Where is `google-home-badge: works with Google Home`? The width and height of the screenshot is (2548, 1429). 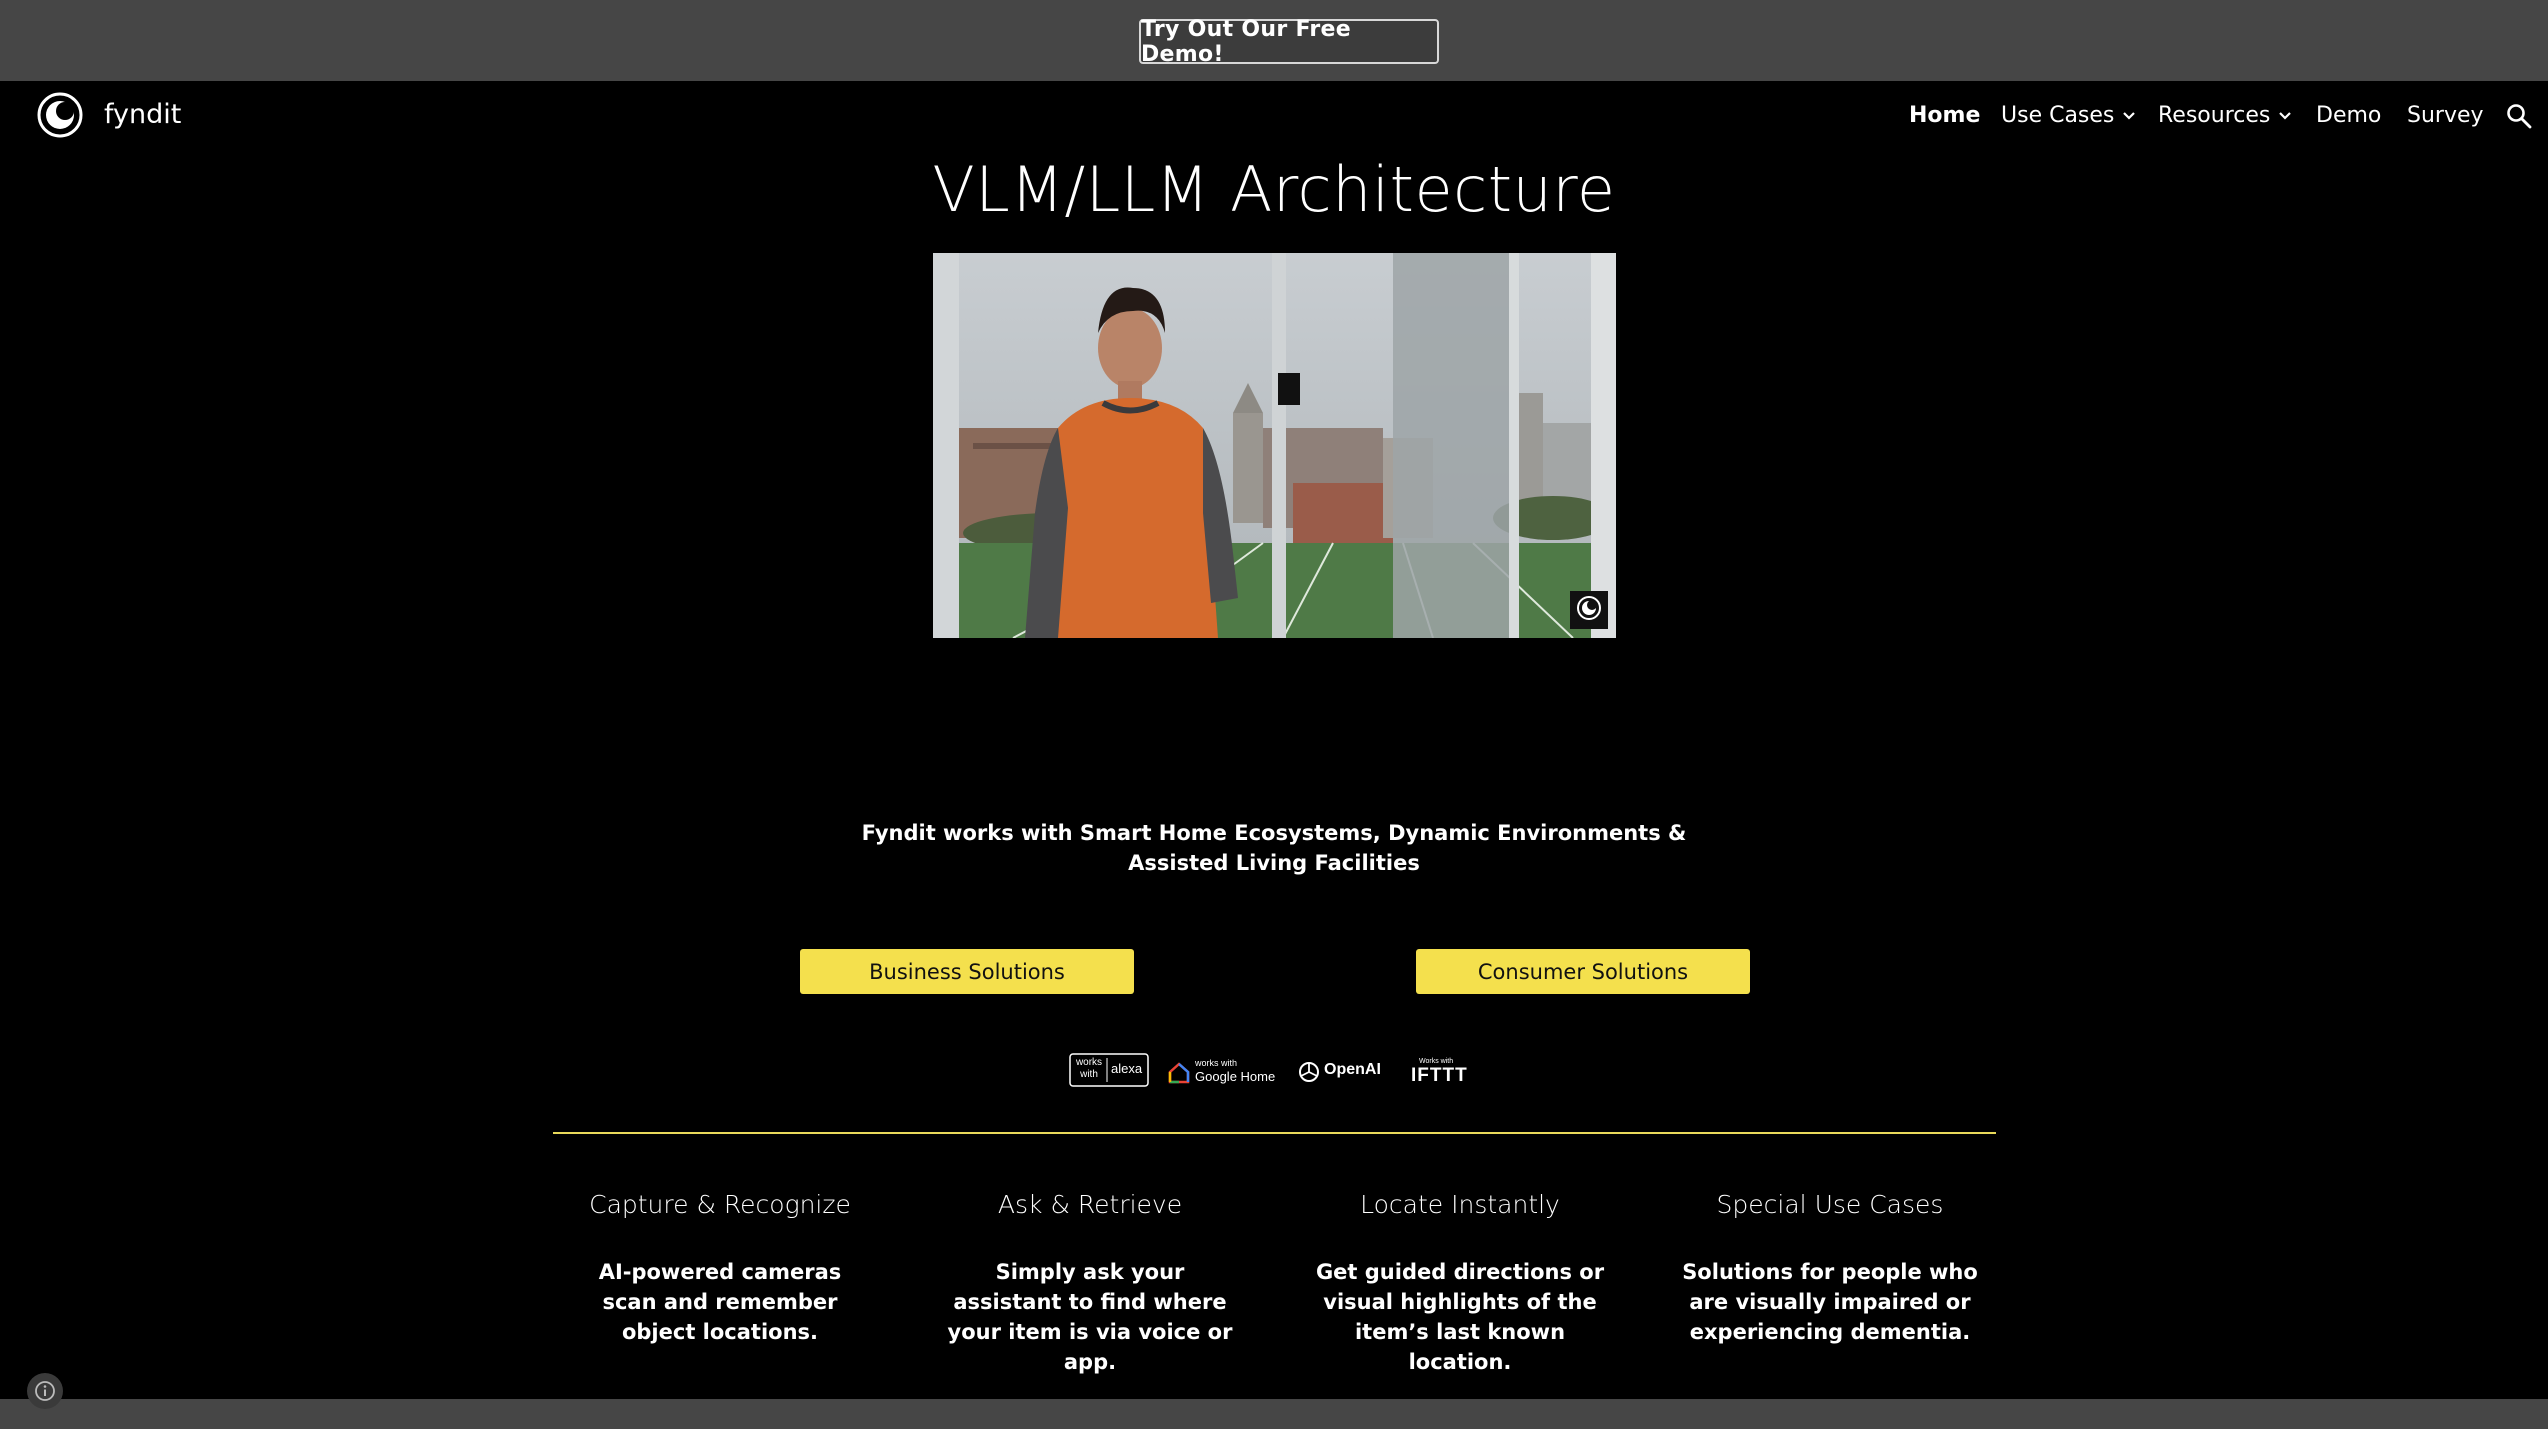 google-home-badge: works with Google Home is located at coordinates (1222, 1072).